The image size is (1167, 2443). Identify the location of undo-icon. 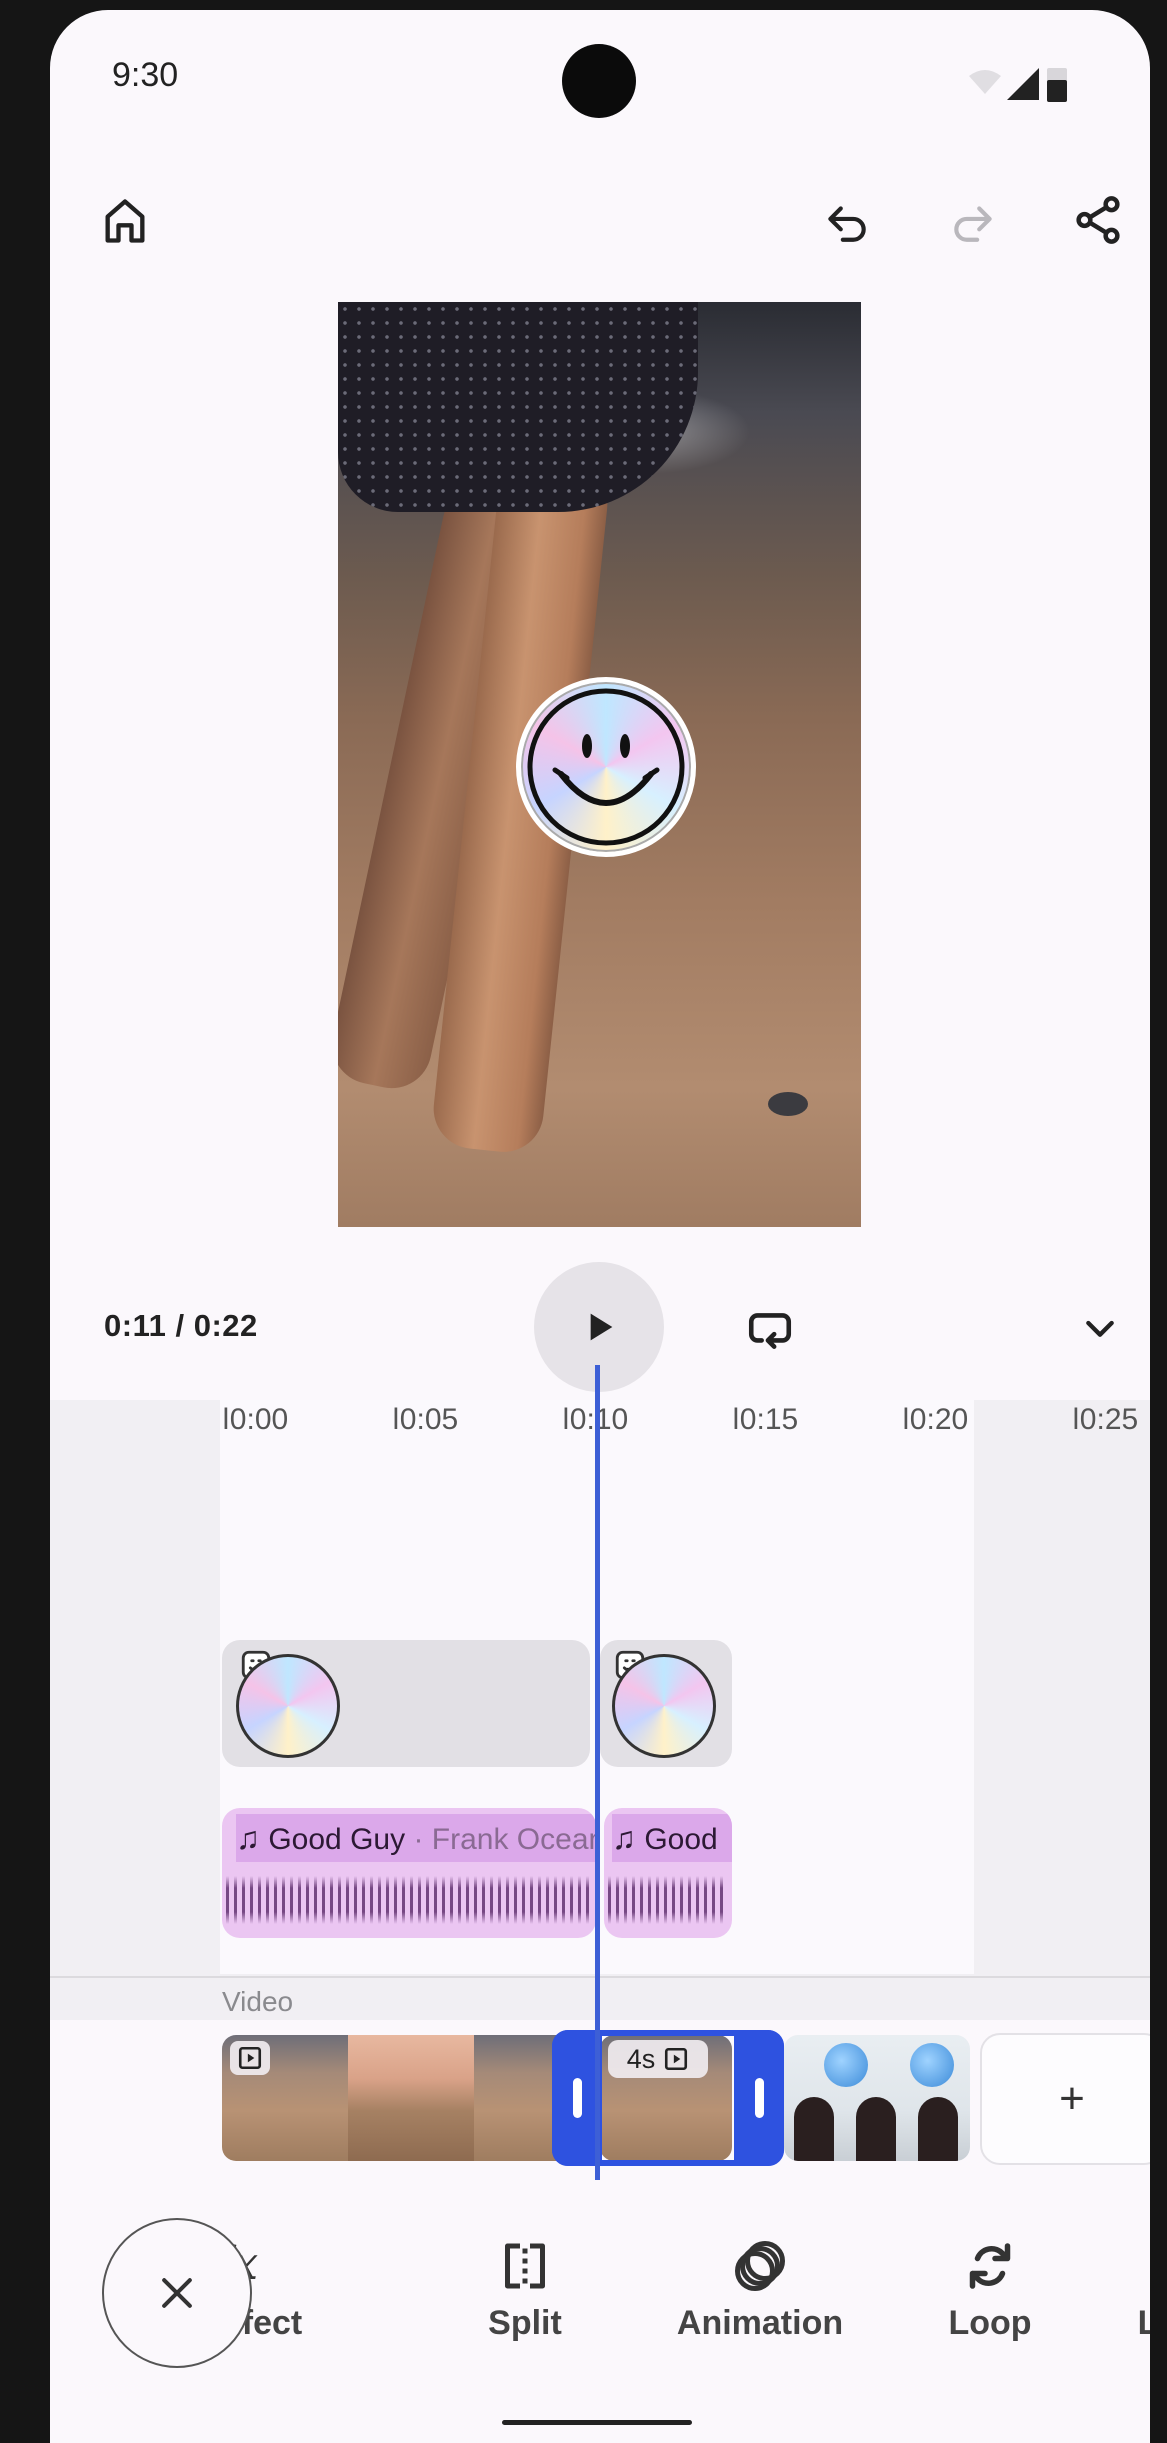
(847, 224).